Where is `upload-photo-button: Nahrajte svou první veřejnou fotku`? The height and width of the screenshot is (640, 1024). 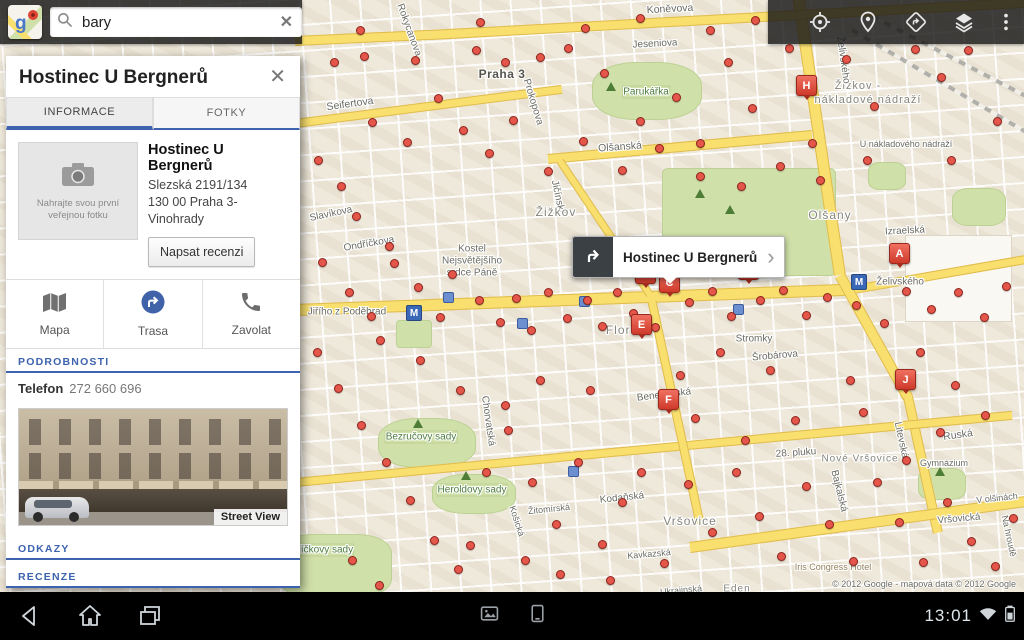
upload-photo-button: Nahrajte svou první veřejnou fotku is located at coordinates (78, 191).